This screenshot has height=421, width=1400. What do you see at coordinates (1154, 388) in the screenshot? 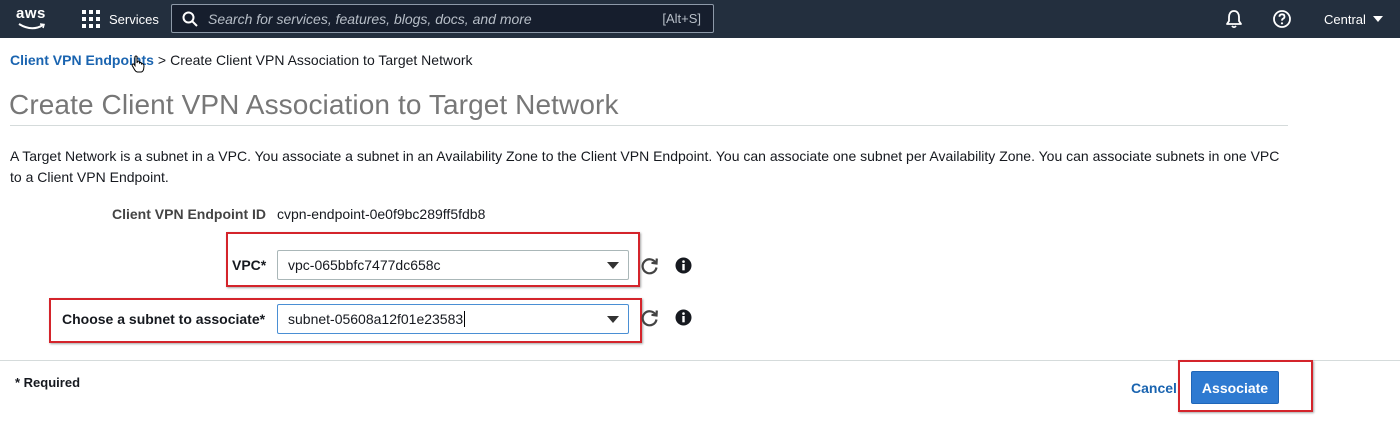
I see `cancel-link: Cancel` at bounding box center [1154, 388].